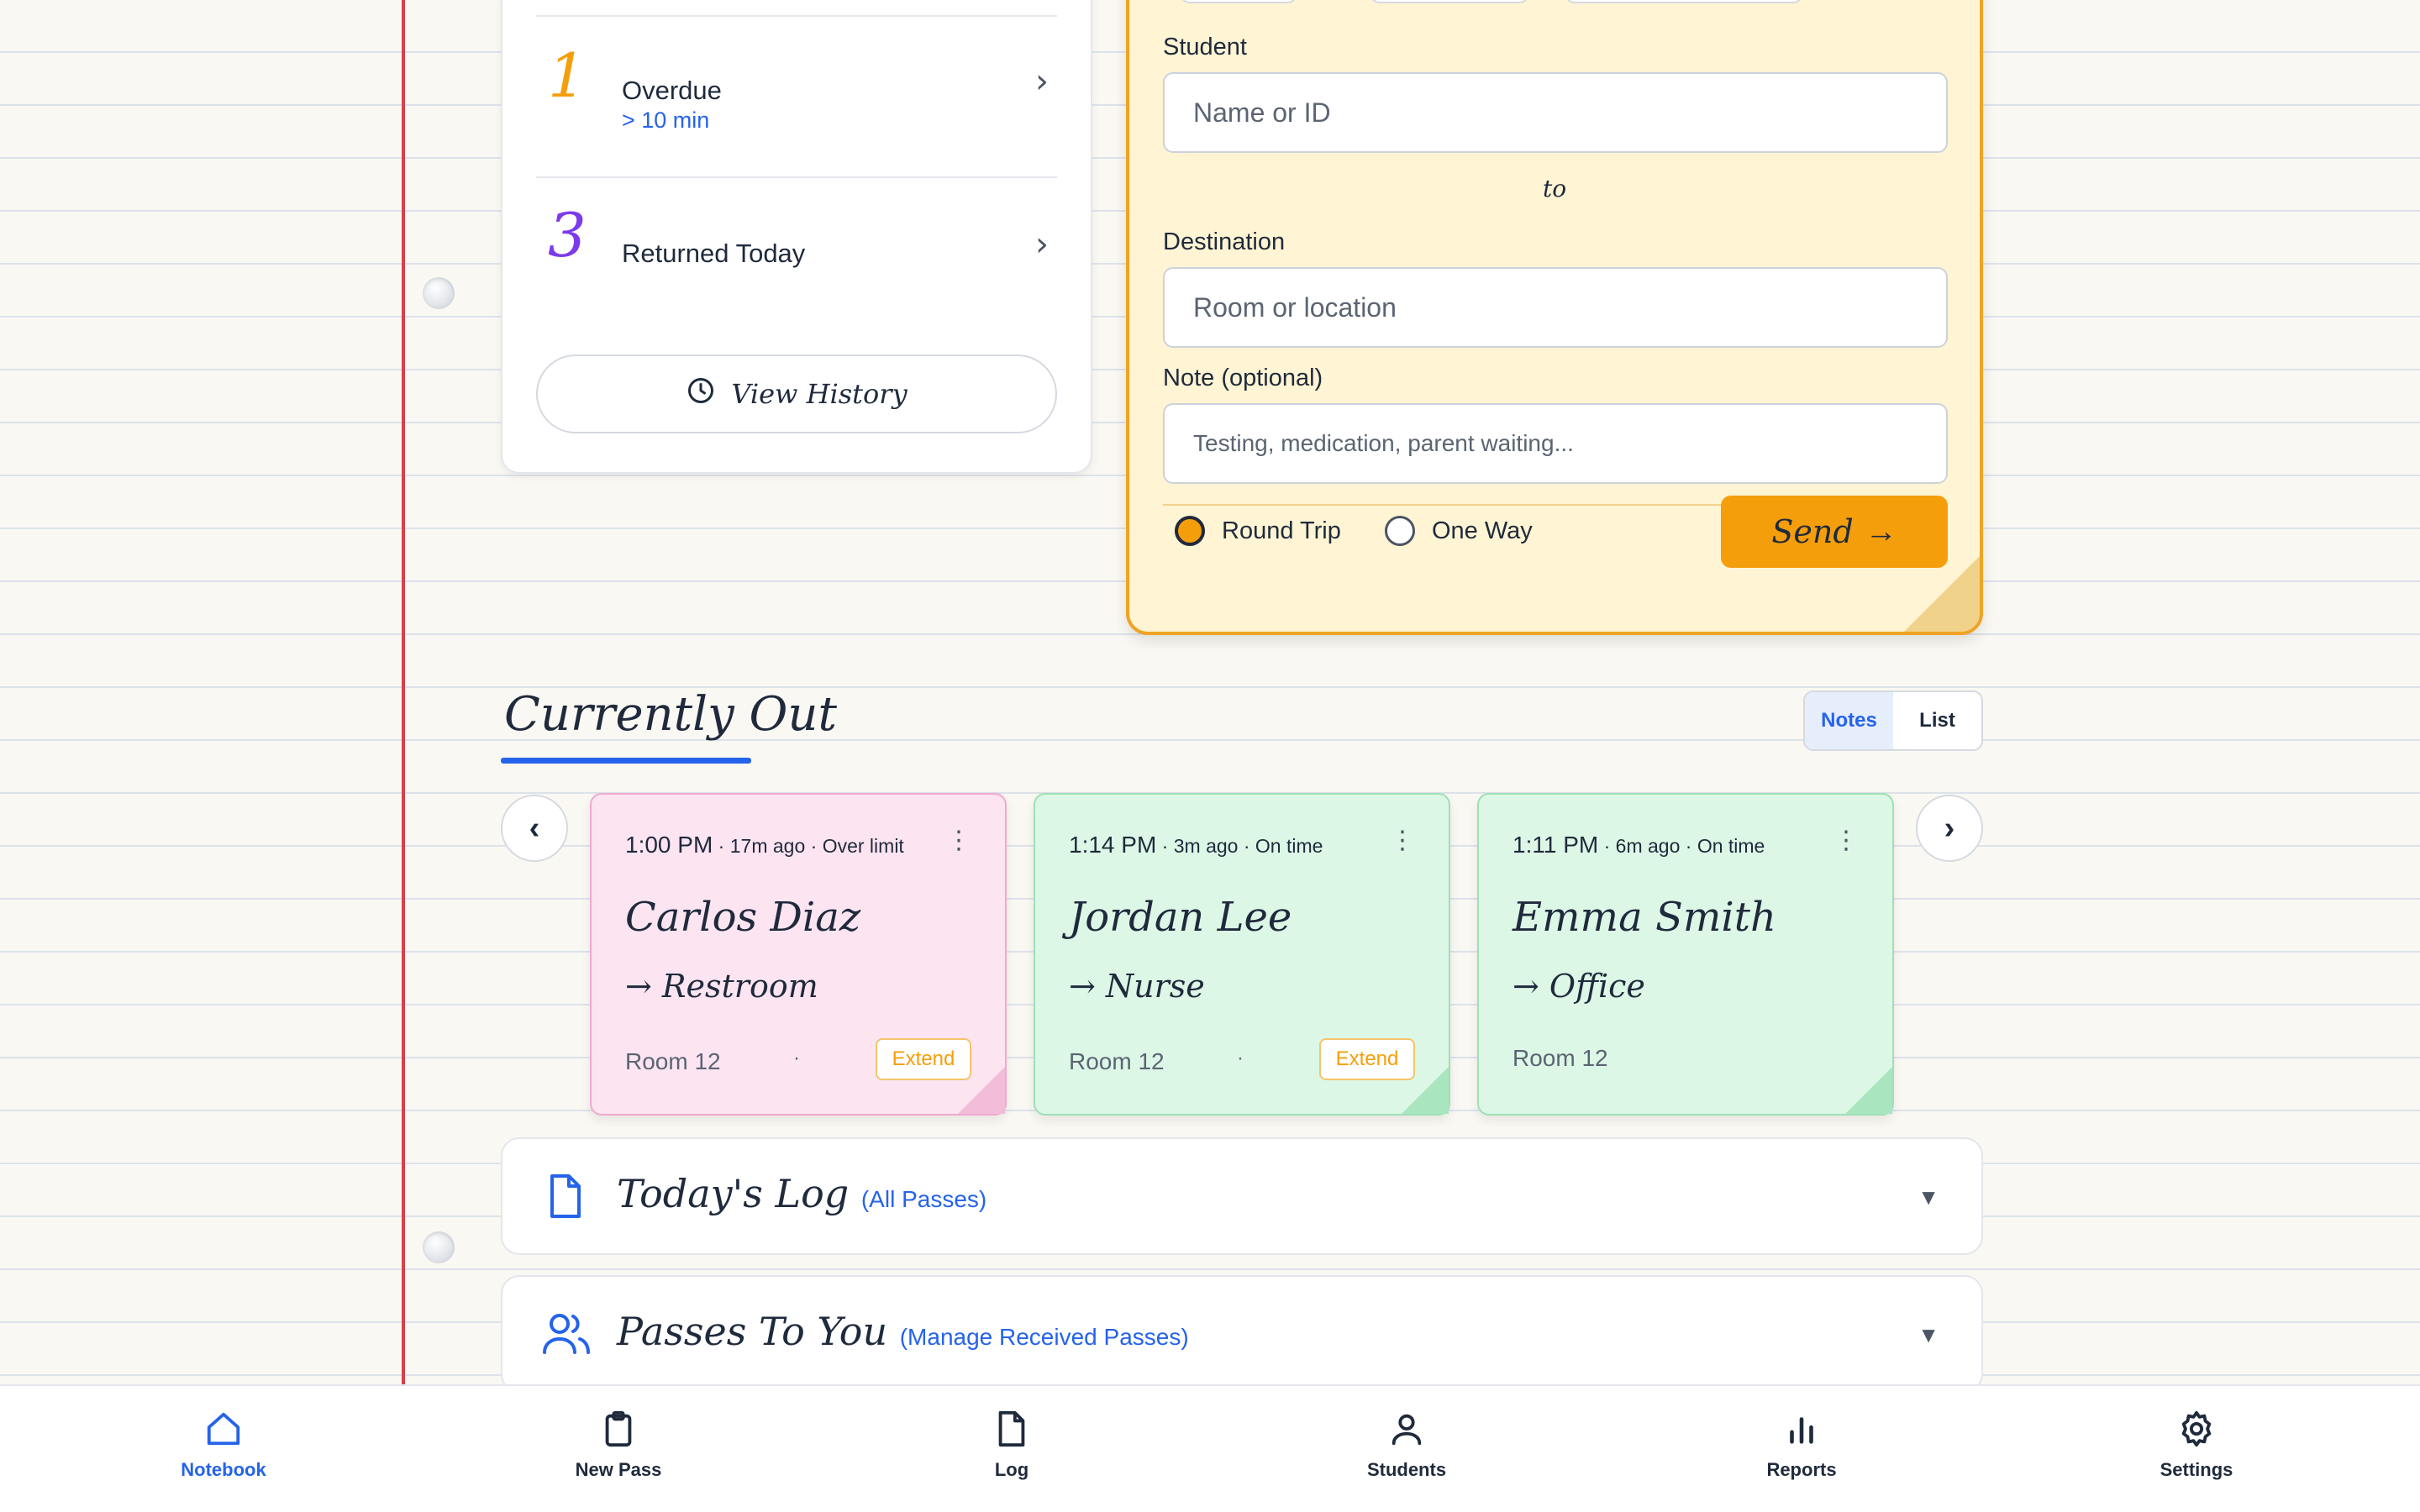  Describe the element at coordinates (1459, 531) in the screenshot. I see `one-way-option: One Way` at that location.